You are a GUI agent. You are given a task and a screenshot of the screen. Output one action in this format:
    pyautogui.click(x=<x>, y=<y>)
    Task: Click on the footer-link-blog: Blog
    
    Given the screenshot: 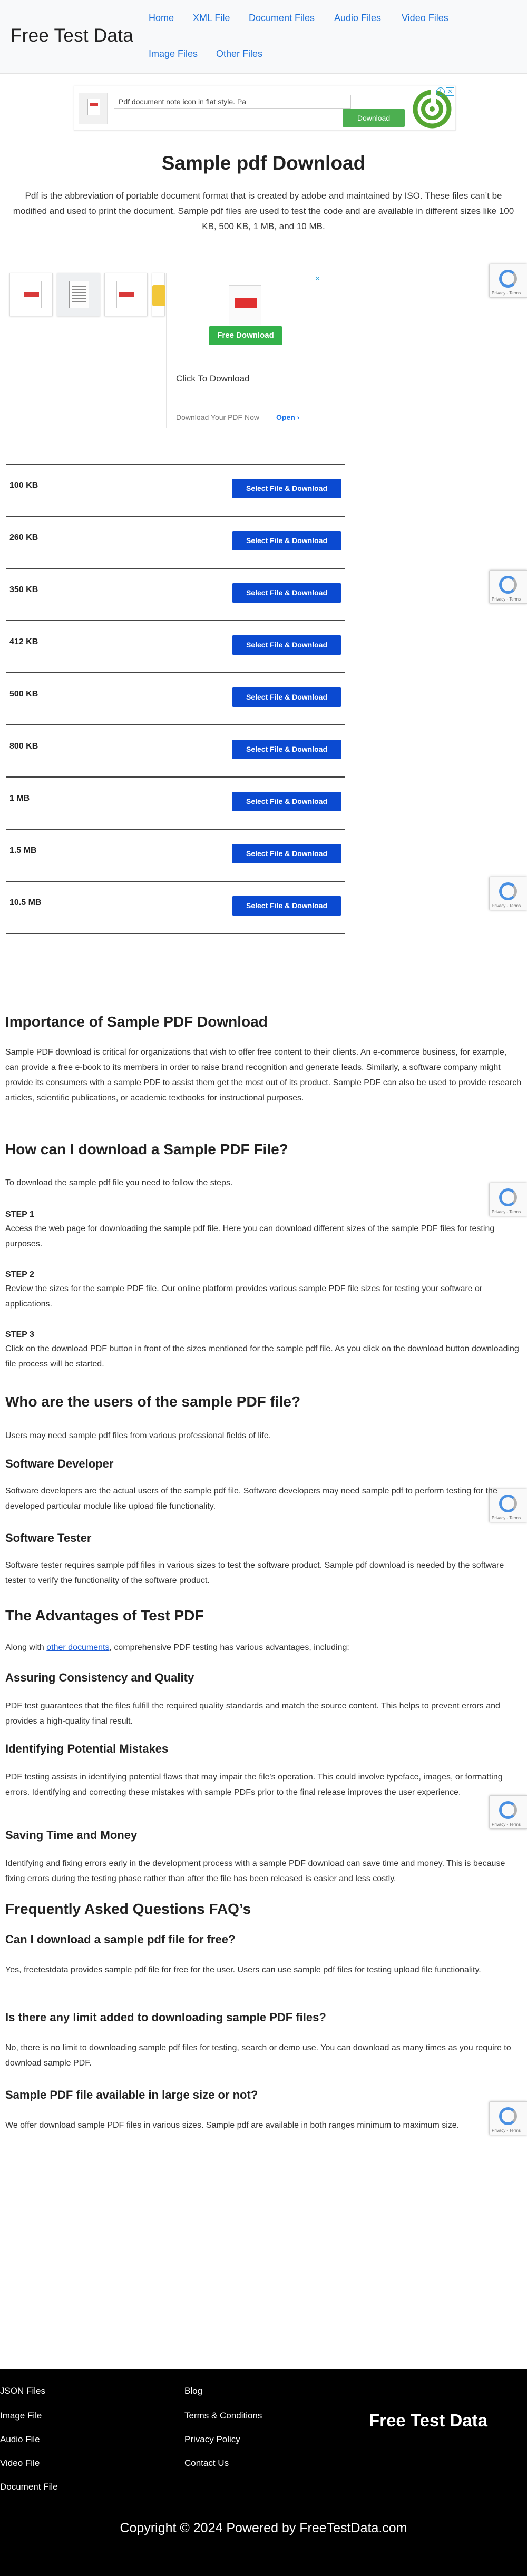 What is the action you would take?
    pyautogui.click(x=193, y=2391)
    